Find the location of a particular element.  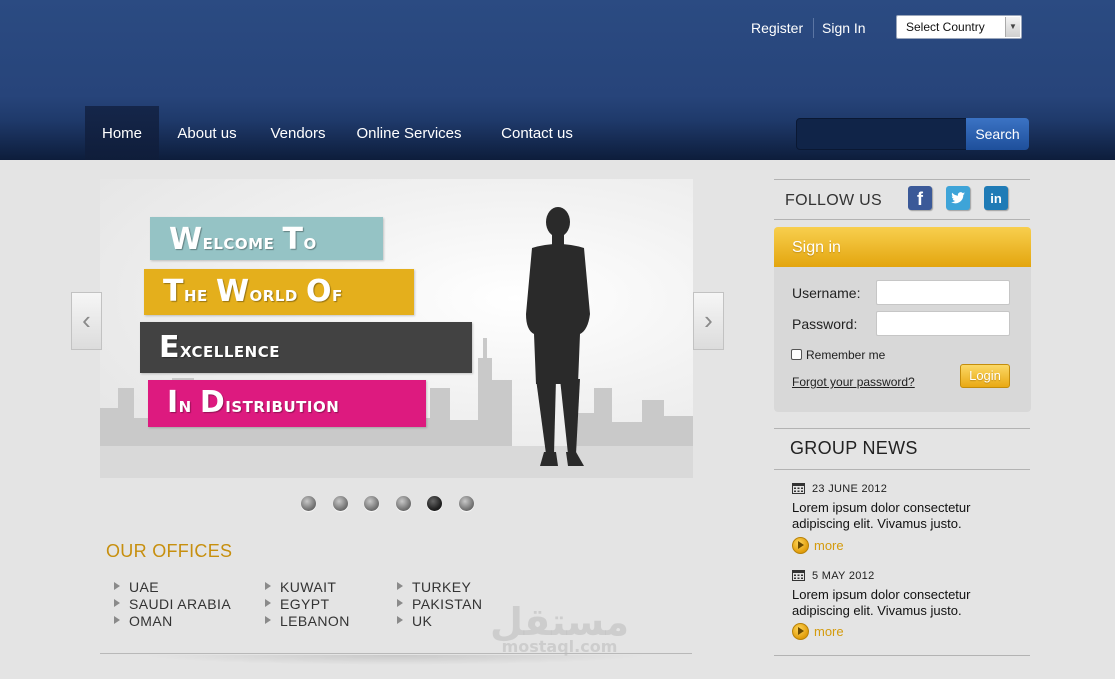

signin-panel-title: Sign in is located at coordinates (902, 247).